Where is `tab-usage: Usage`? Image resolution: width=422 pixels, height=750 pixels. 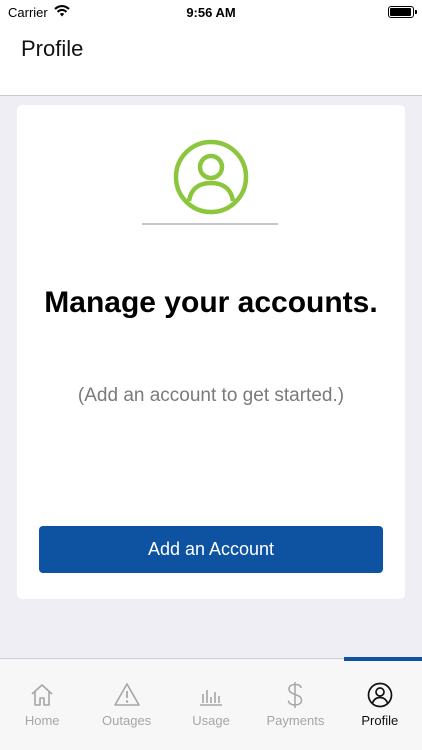
tab-usage: Usage is located at coordinates (211, 704).